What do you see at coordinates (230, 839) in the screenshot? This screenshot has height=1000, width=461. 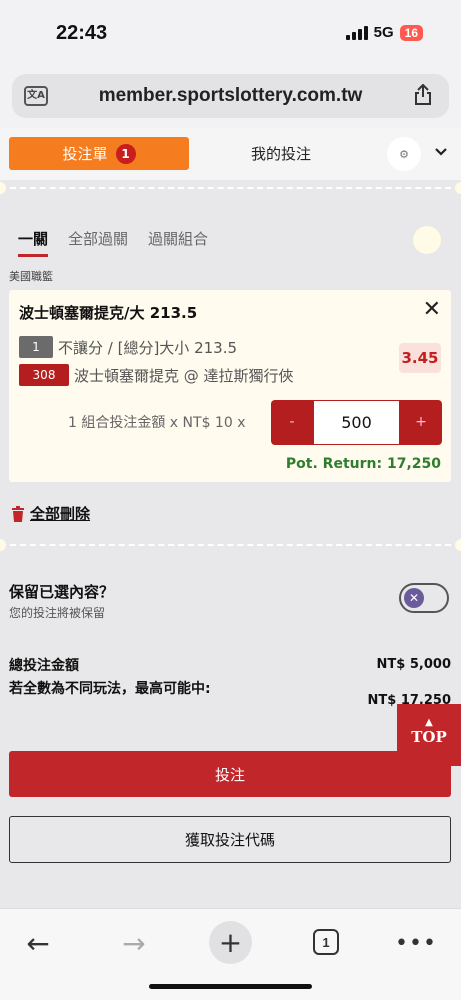 I see `get-bet-code-button: 獲取投注代碼` at bounding box center [230, 839].